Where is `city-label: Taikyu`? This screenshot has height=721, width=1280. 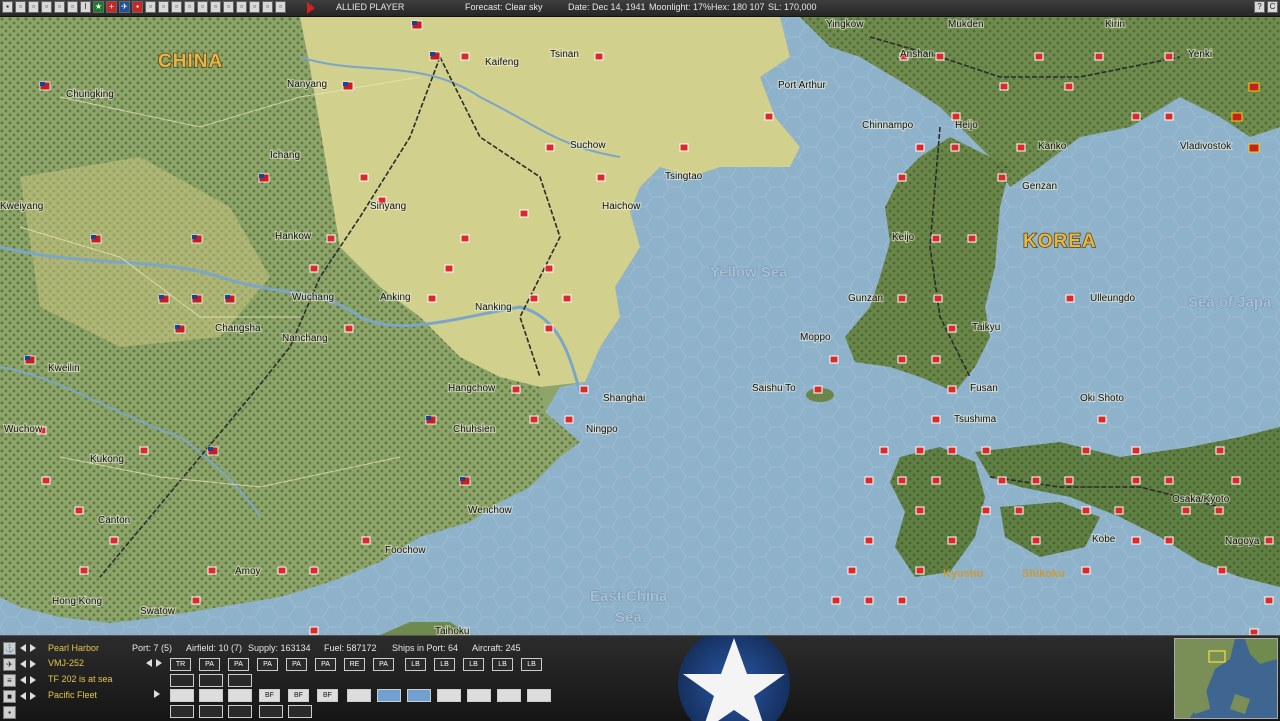 city-label: Taikyu is located at coordinates (986, 327).